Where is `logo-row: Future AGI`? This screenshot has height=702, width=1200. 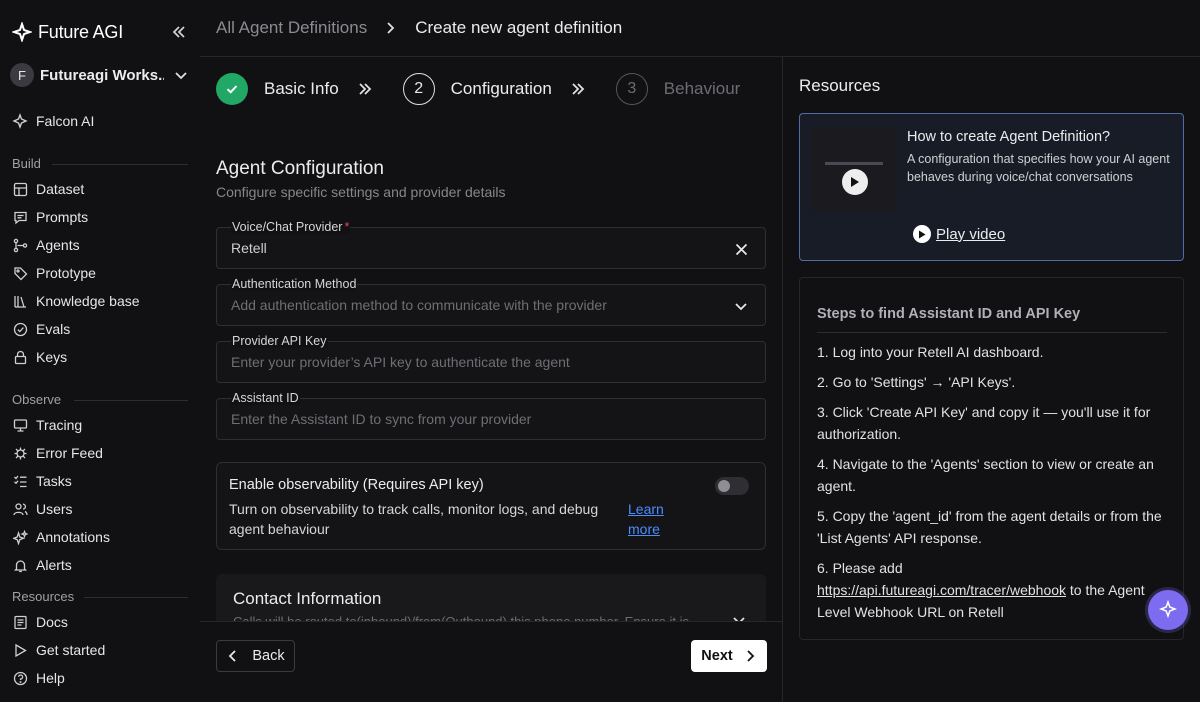
logo-row: Future AGI is located at coordinates (100, 32).